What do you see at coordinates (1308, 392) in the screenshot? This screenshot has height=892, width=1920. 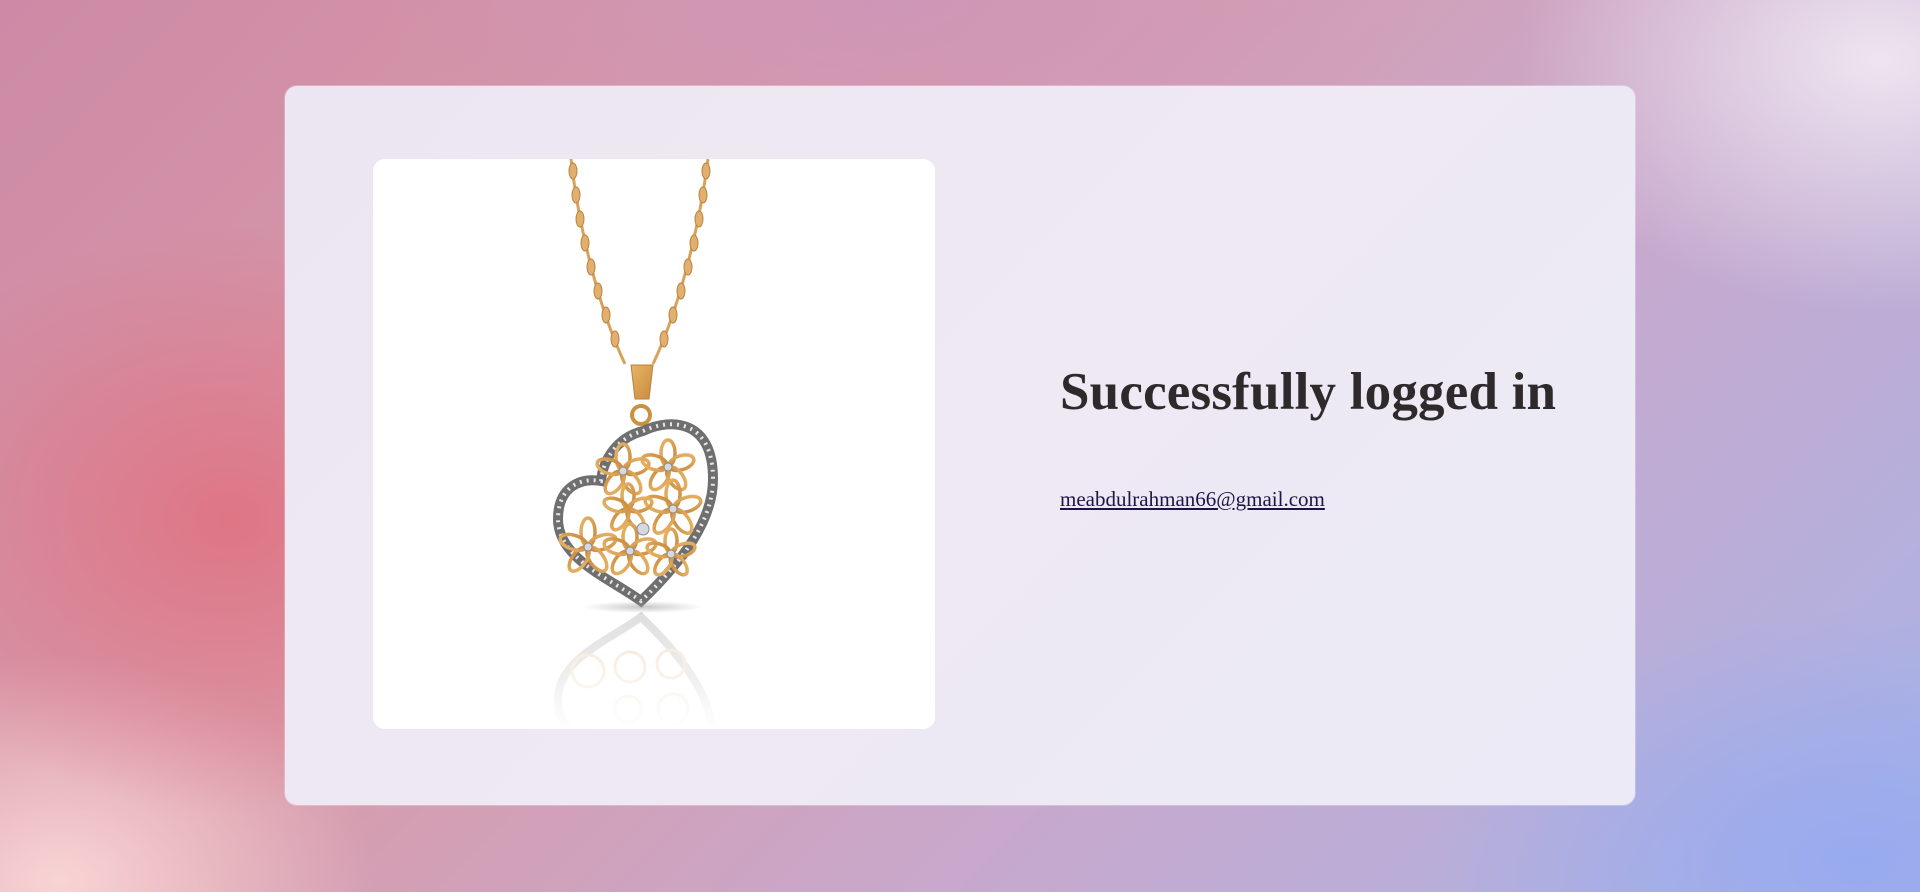 I see `page-title: Successfully logged in` at bounding box center [1308, 392].